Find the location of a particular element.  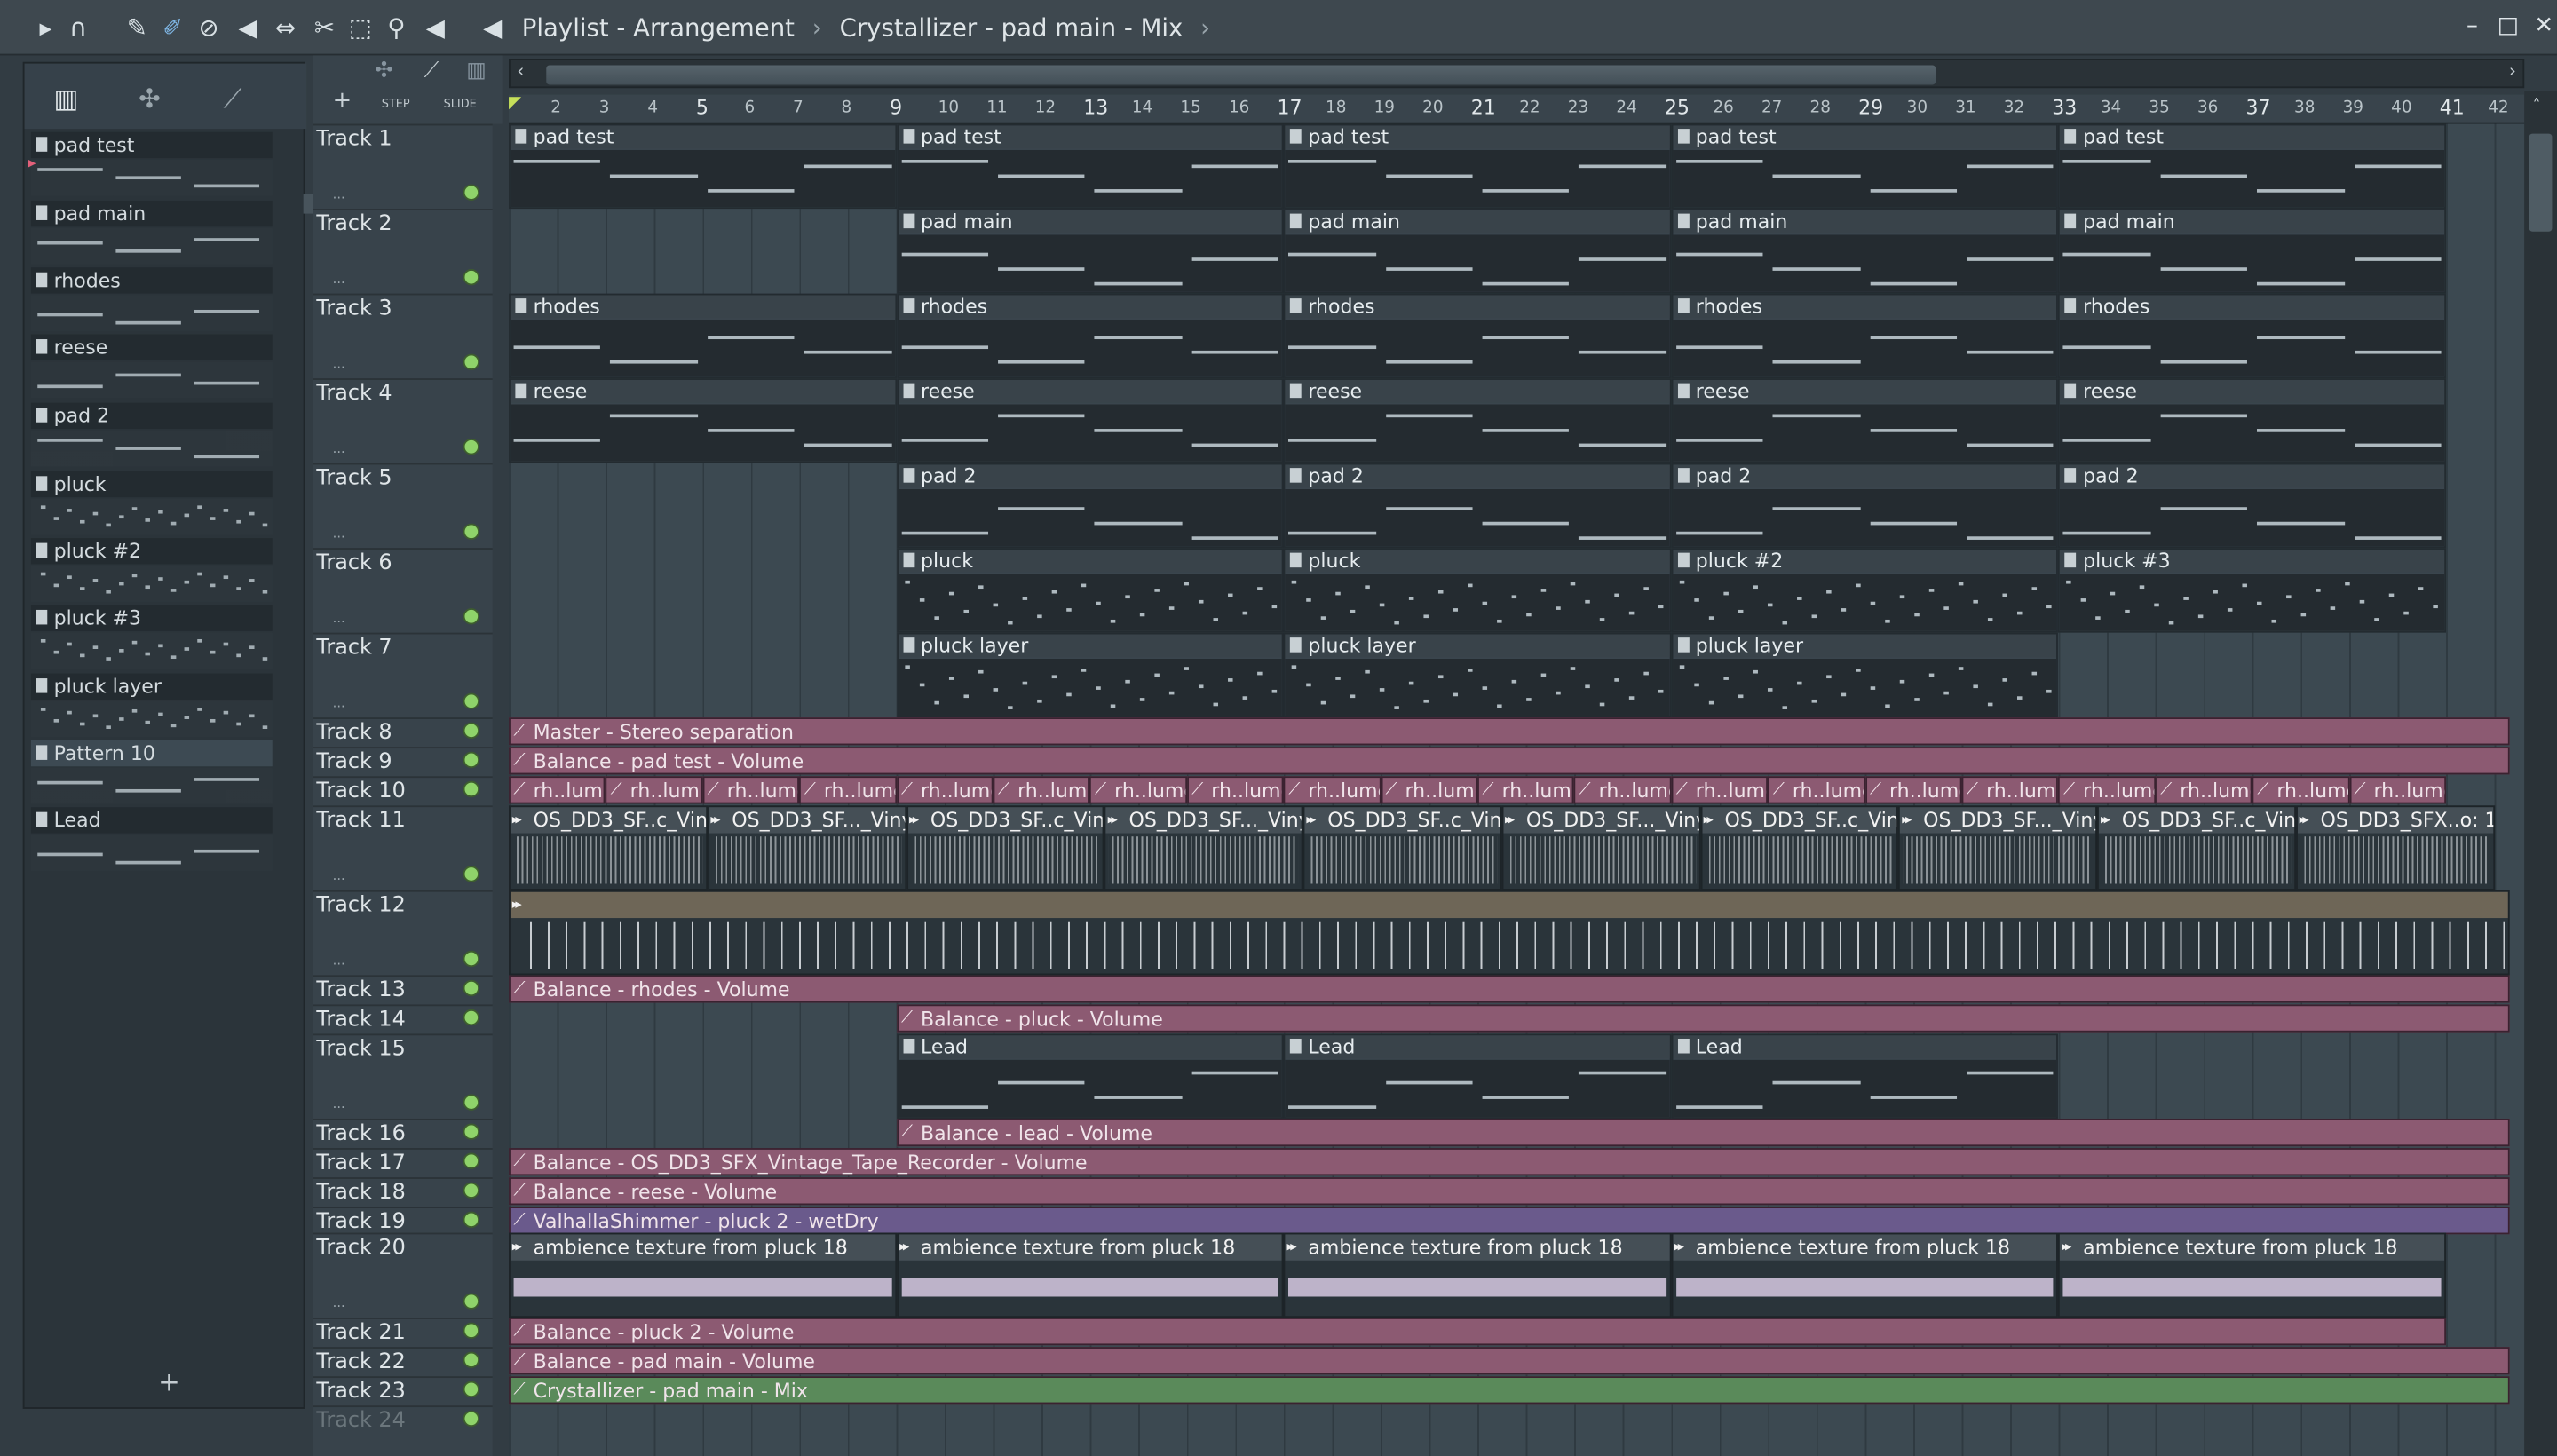

track-header: Track 2 ··· is located at coordinates (403, 251).